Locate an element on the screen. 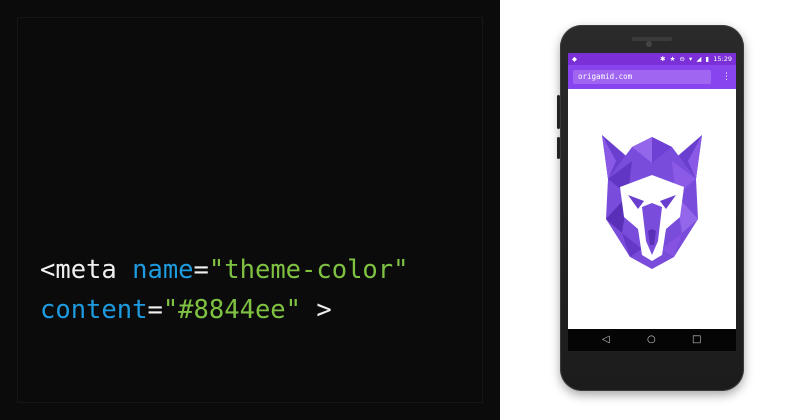 Image resolution: width=800 pixels, height=420 pixels. front-camera-icon is located at coordinates (649, 44).